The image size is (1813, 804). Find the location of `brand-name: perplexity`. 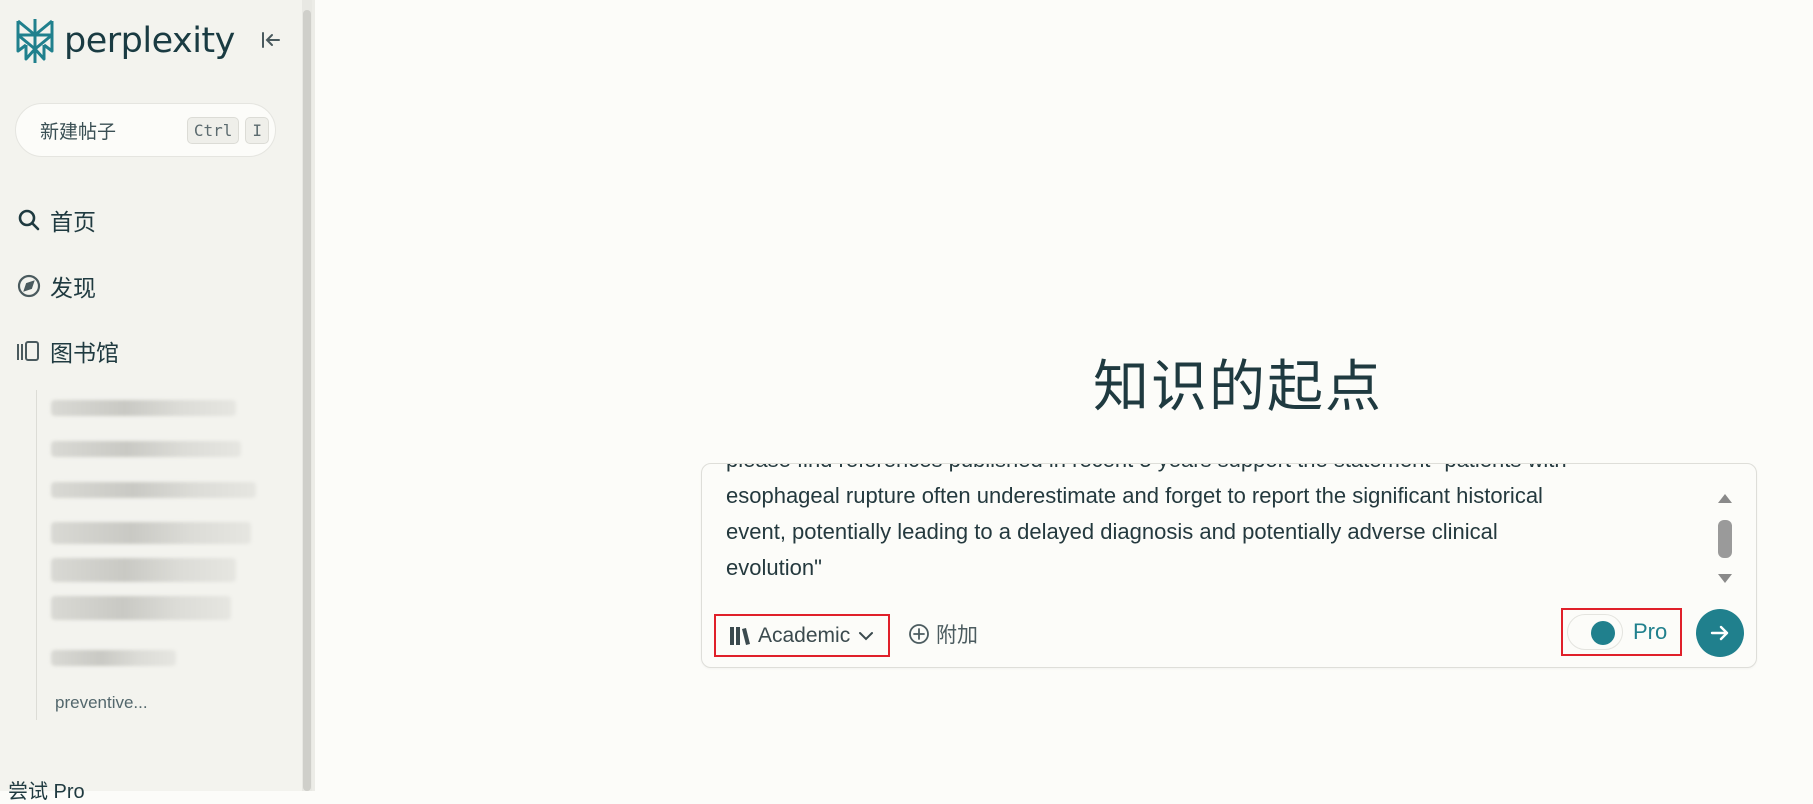

brand-name: perplexity is located at coordinates (149, 41).